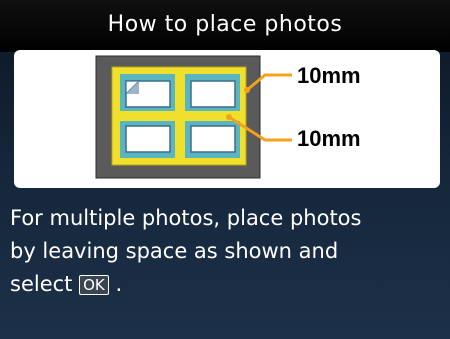 This screenshot has width=450, height=339. Describe the element at coordinates (148, 139) in the screenshot. I see `photo-bottom-left` at that location.